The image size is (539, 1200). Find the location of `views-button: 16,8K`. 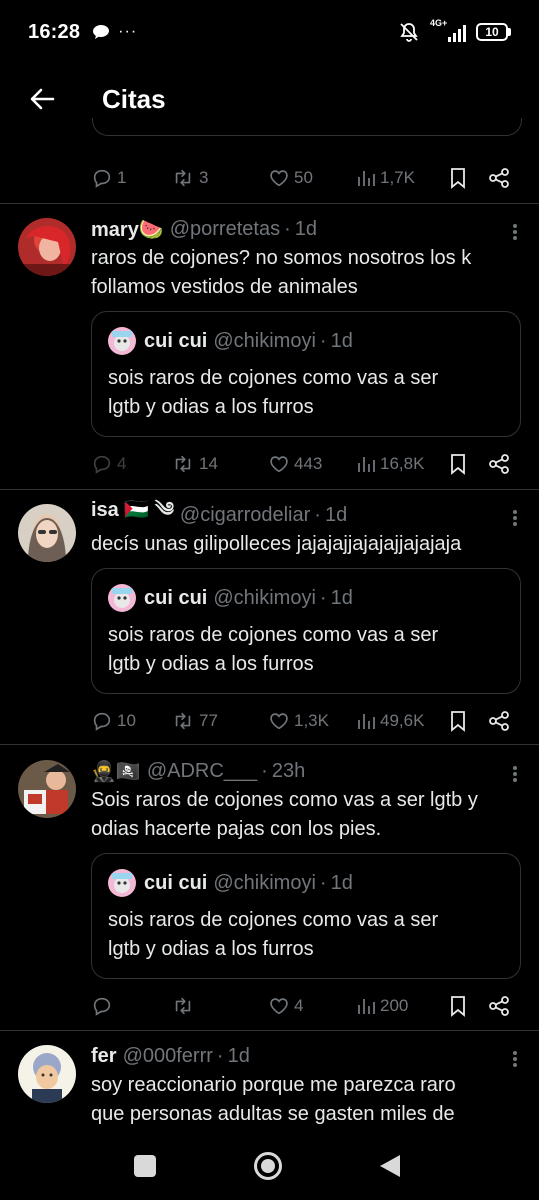

views-button: 16,8K is located at coordinates (402, 464).